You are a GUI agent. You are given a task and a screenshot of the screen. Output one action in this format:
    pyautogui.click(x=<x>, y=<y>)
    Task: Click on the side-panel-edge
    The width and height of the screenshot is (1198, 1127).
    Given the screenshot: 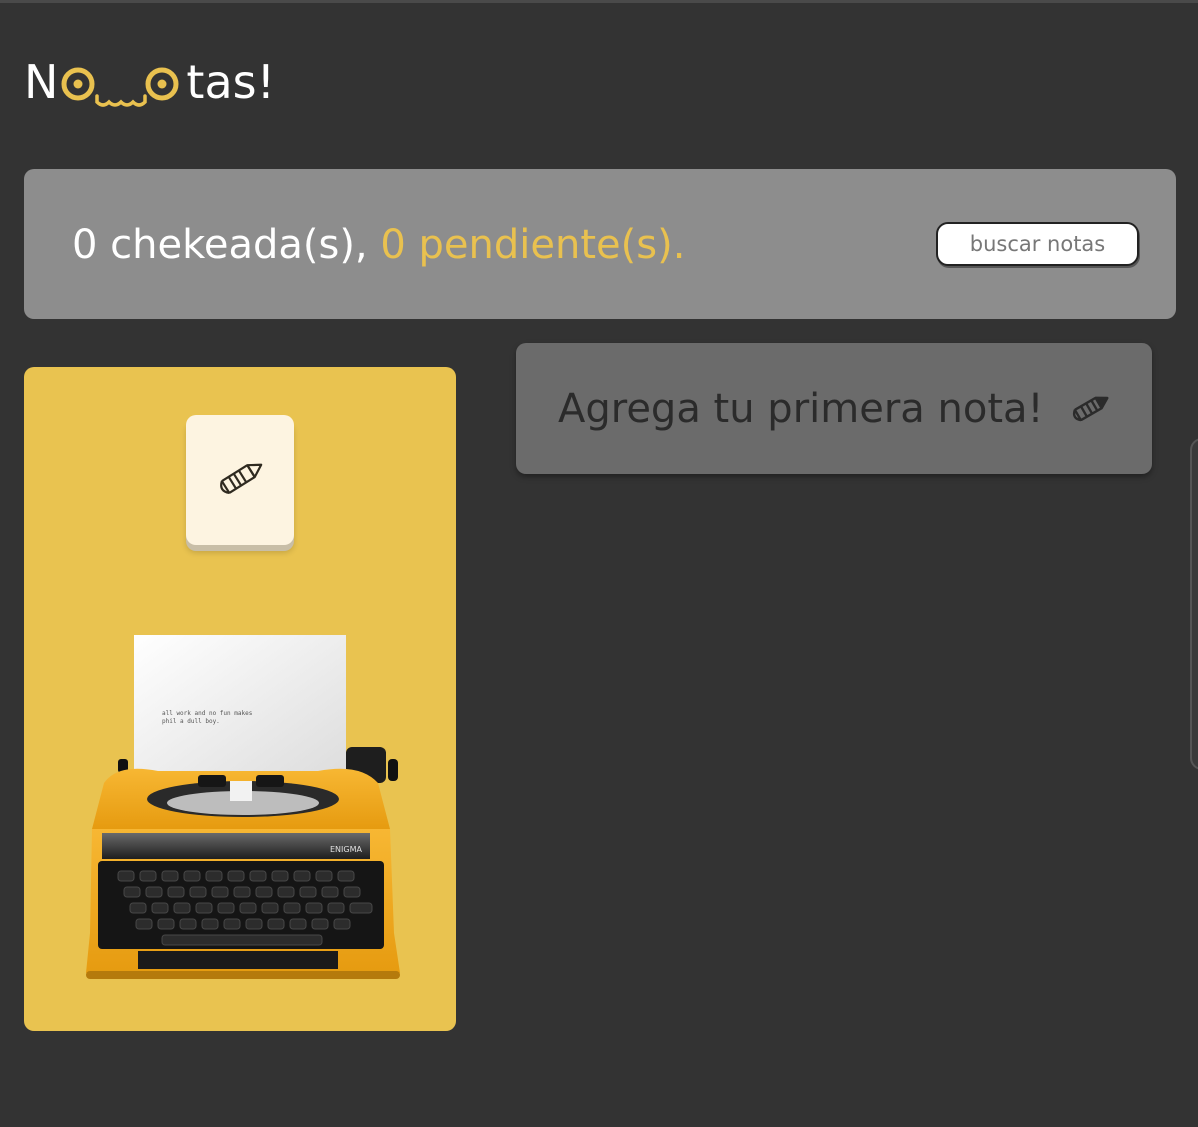 What is the action you would take?
    pyautogui.click(x=1194, y=604)
    